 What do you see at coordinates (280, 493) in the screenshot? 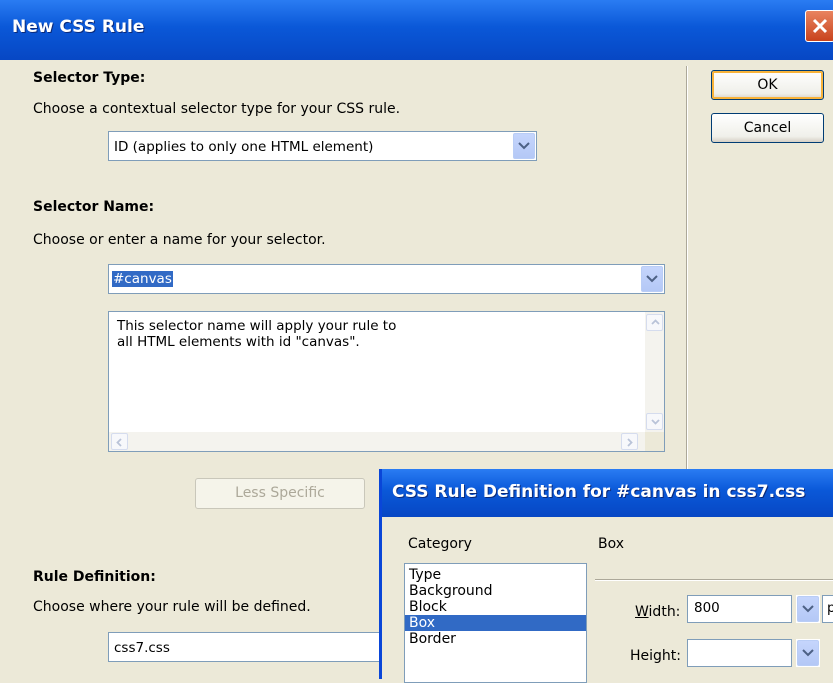
I see `less-specific-button: Less Specific` at bounding box center [280, 493].